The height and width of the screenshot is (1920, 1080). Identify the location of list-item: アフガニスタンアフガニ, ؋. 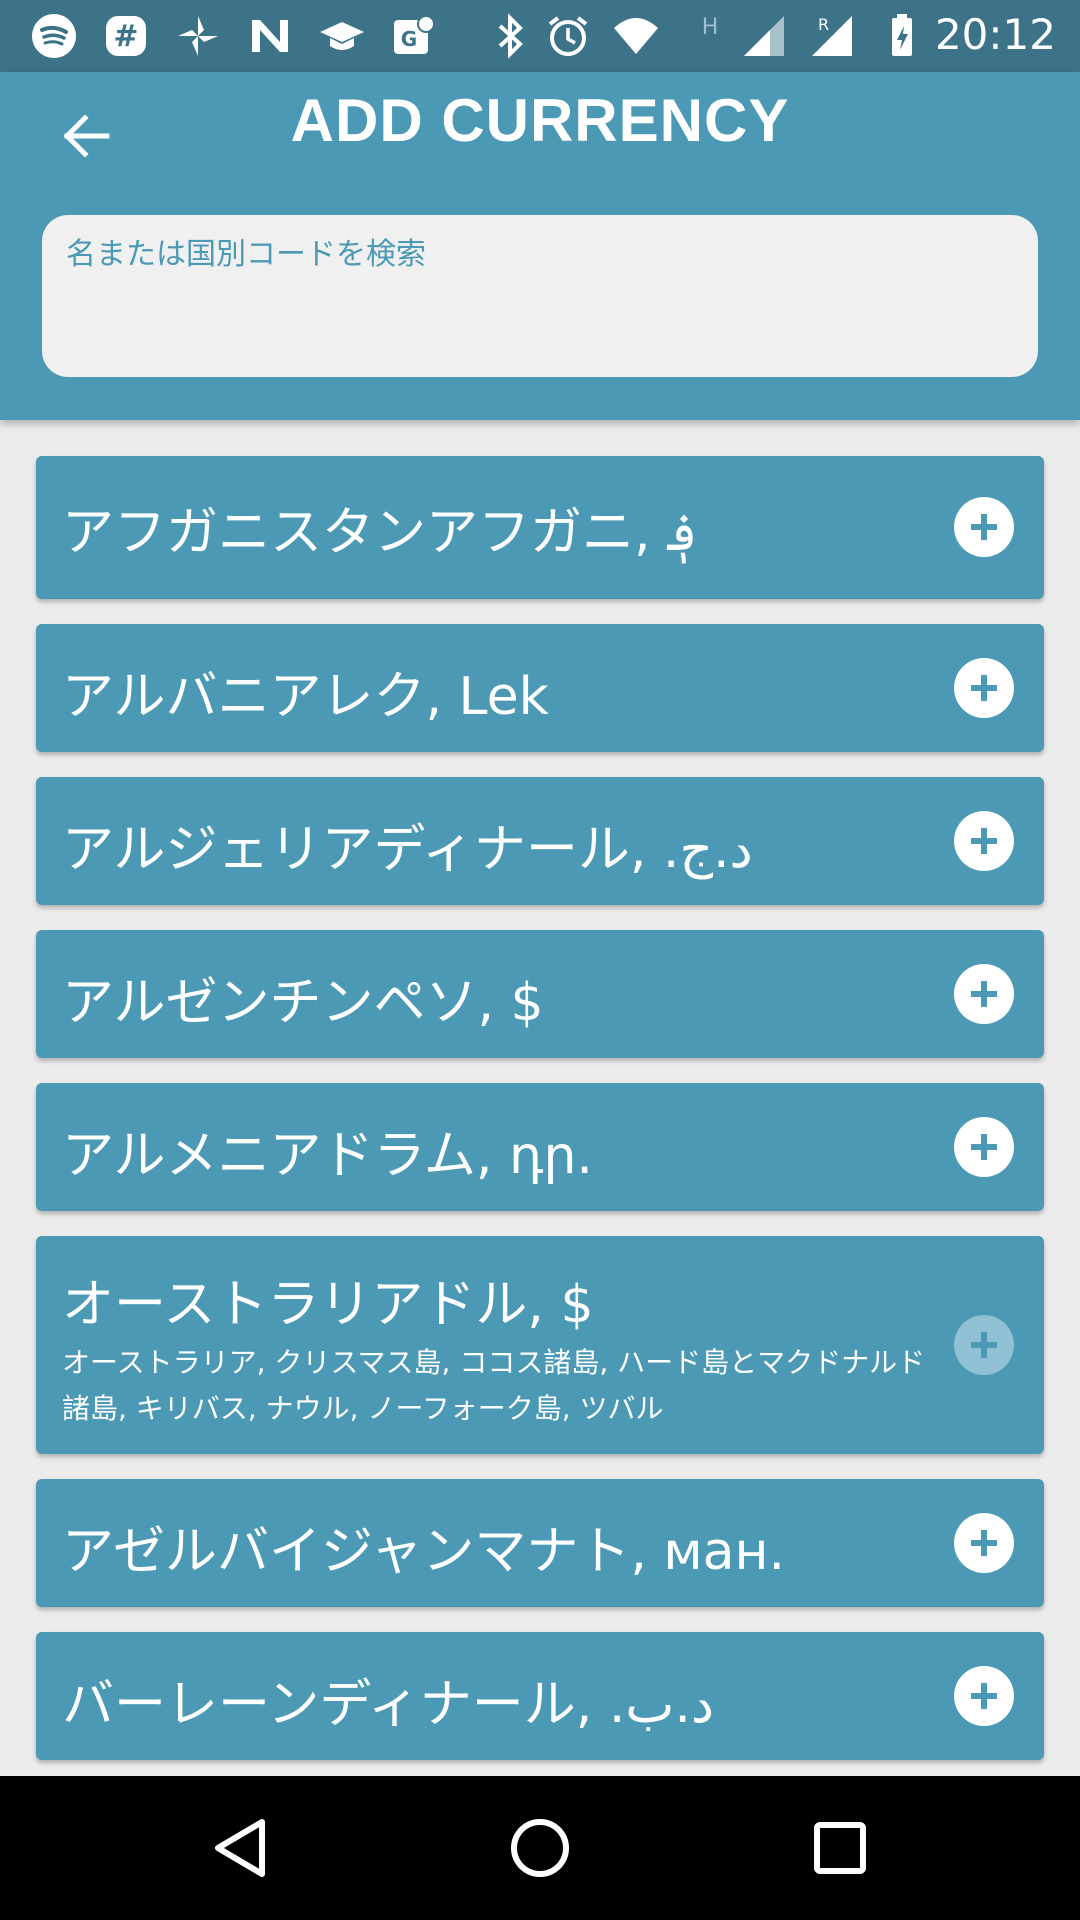
(540, 527).